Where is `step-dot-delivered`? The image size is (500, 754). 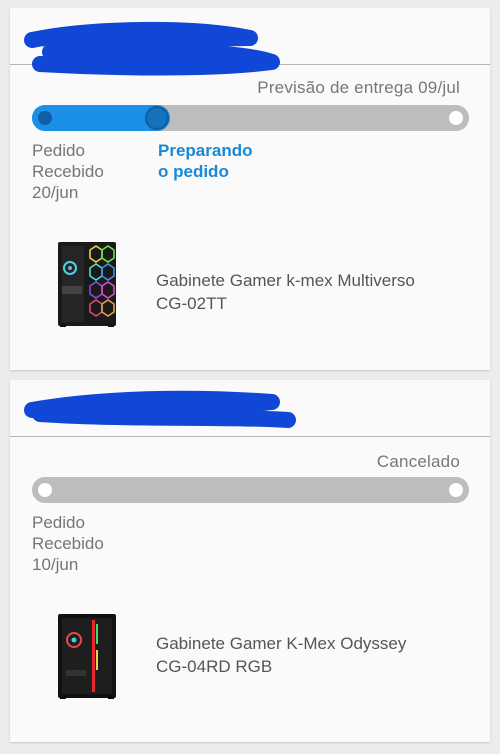
step-dot-delivered is located at coordinates (456, 118).